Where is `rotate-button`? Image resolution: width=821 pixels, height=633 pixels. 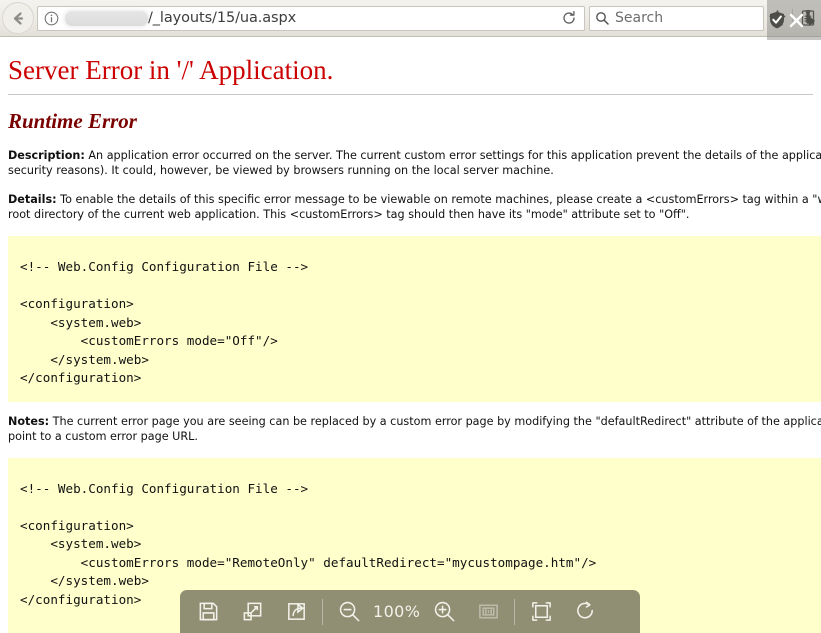 rotate-button is located at coordinates (585, 611).